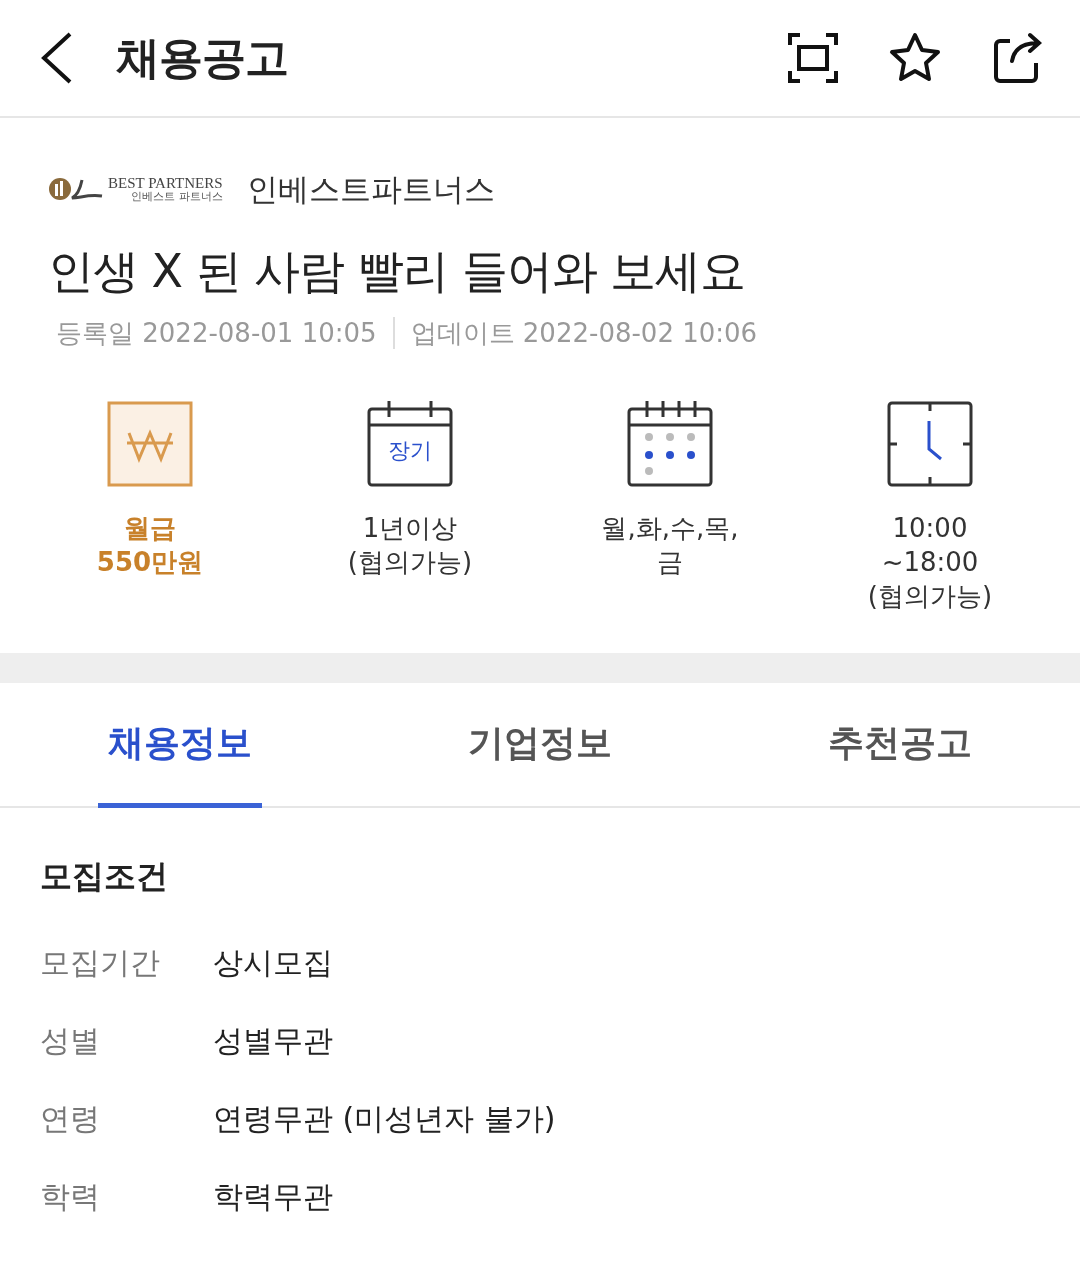 The width and height of the screenshot is (1080, 1273). What do you see at coordinates (70, 1041) in the screenshot?
I see `field-label: 성별` at bounding box center [70, 1041].